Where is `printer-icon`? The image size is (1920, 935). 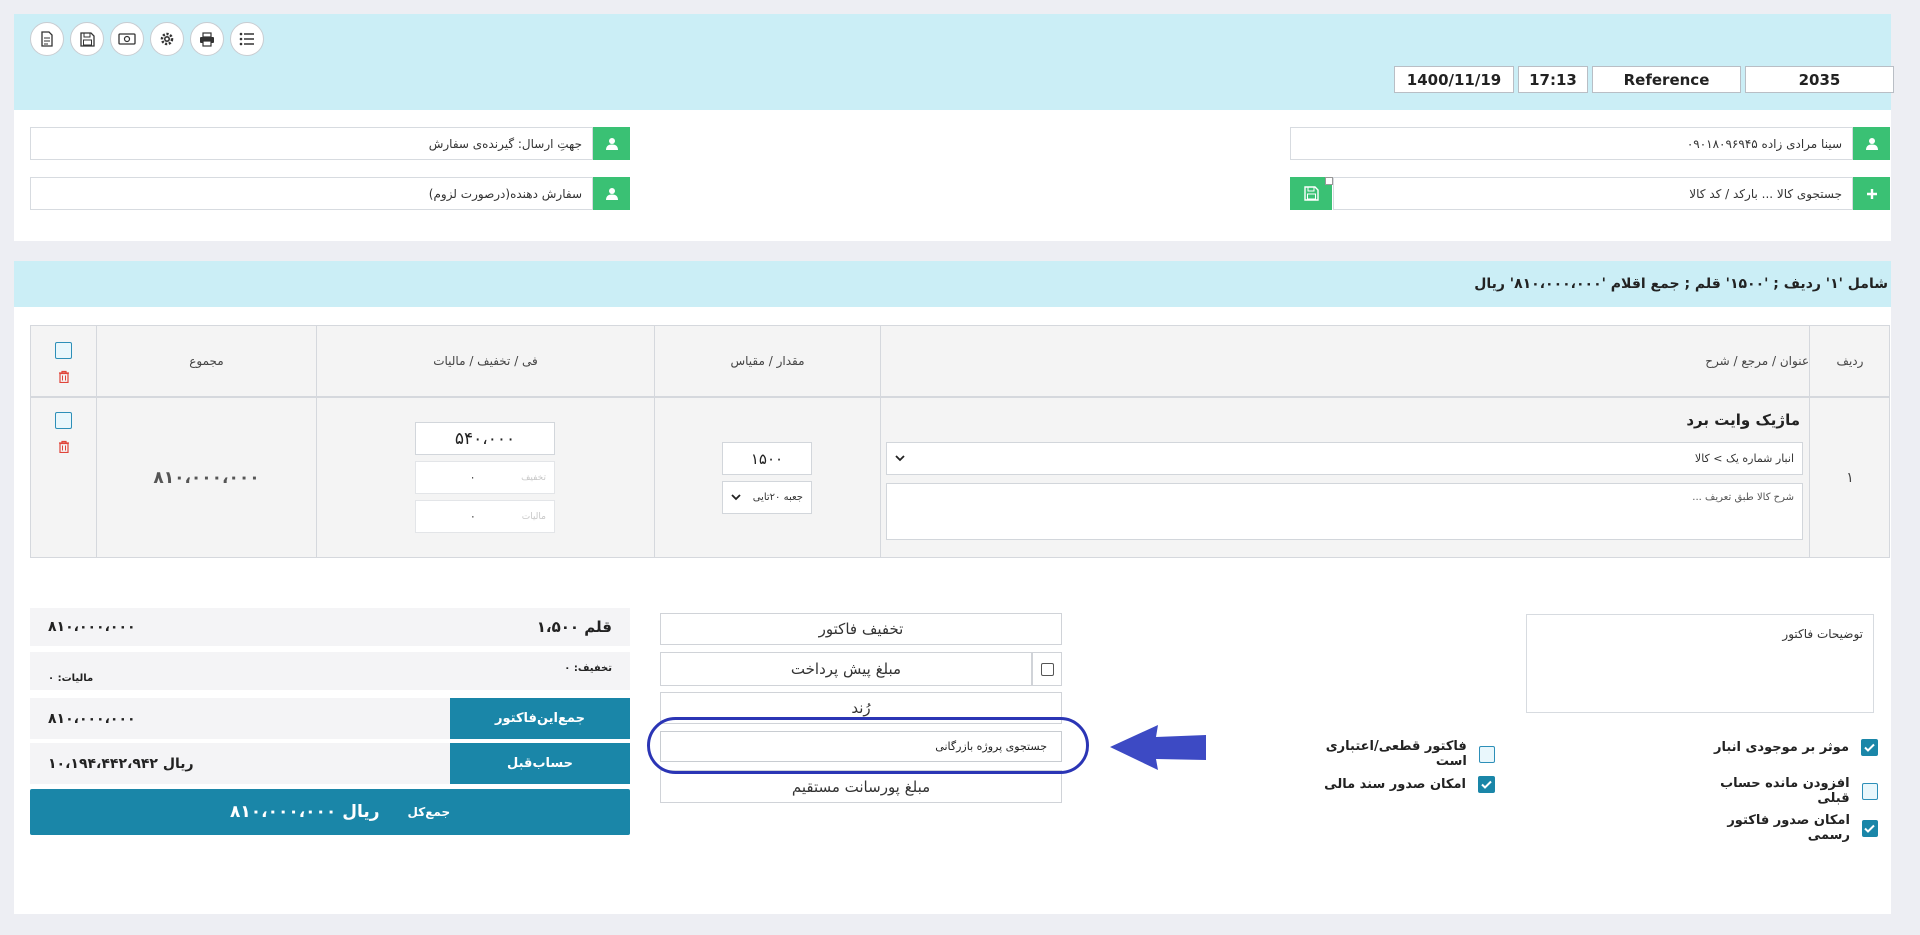
printer-icon is located at coordinates (207, 39).